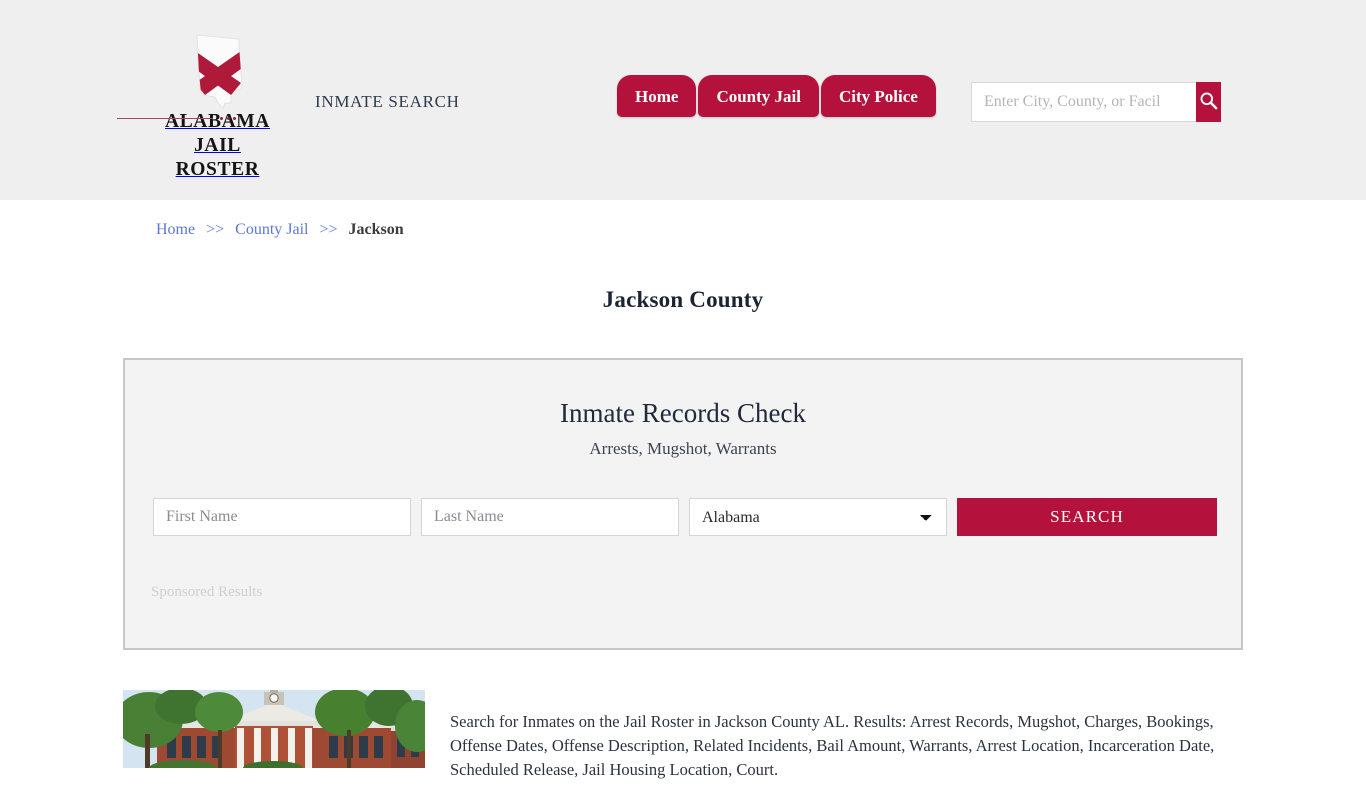  Describe the element at coordinates (1083, 102) in the screenshot. I see `header-search-input` at that location.